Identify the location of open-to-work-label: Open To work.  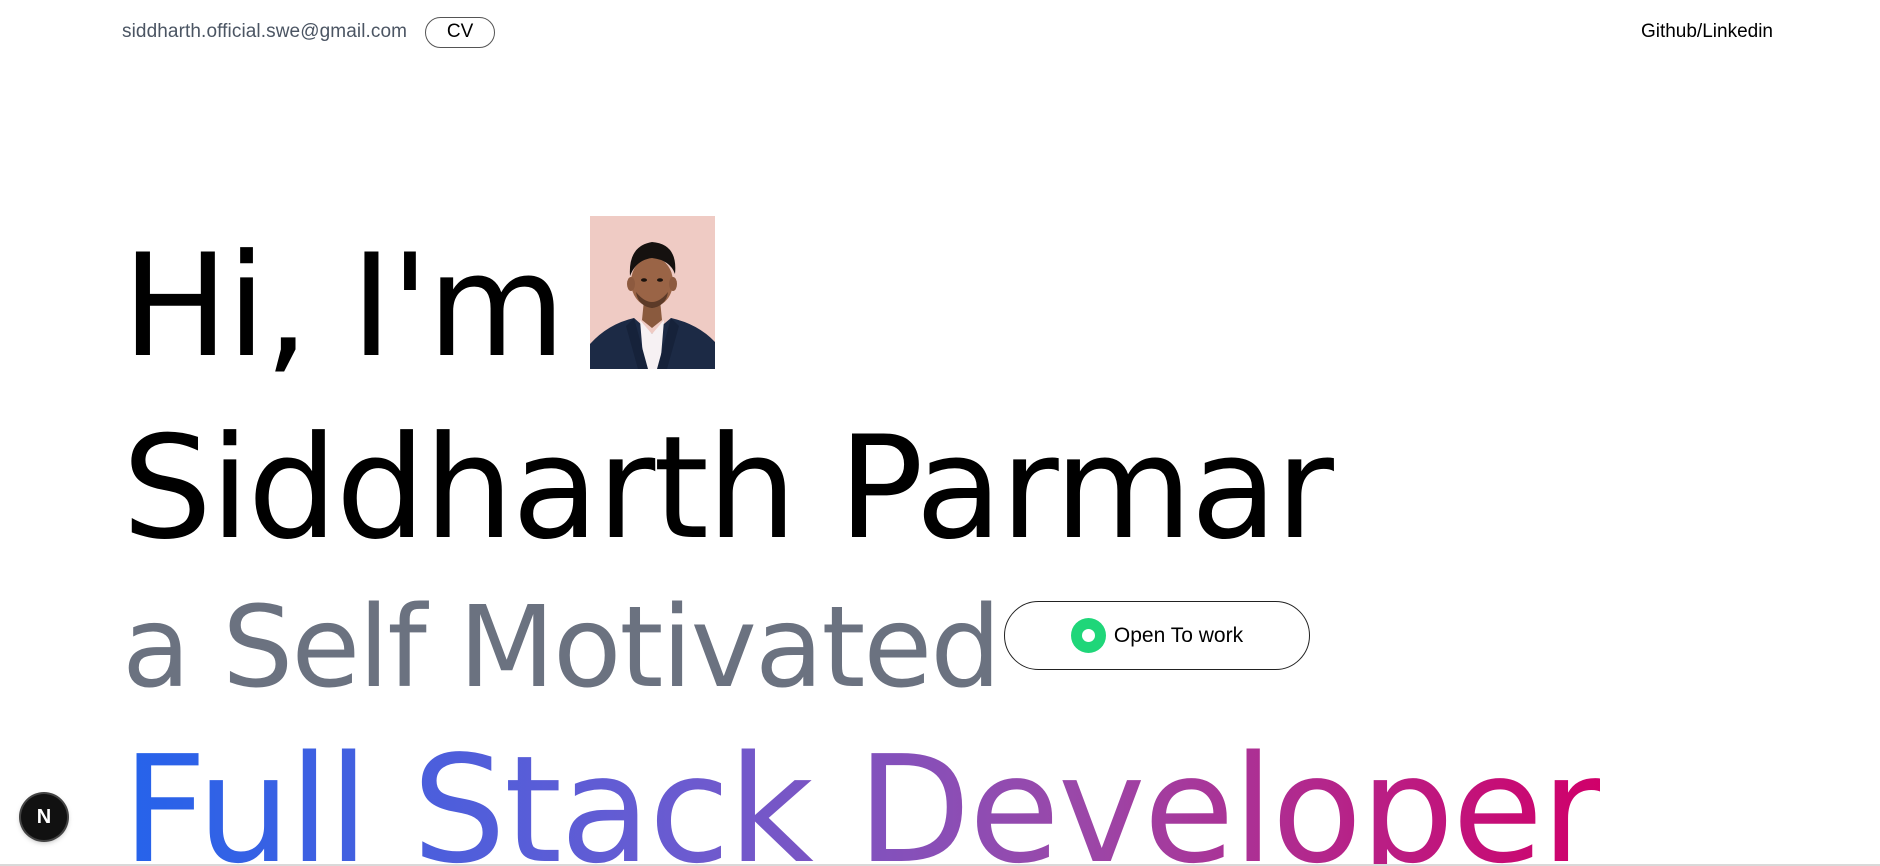
(1178, 635).